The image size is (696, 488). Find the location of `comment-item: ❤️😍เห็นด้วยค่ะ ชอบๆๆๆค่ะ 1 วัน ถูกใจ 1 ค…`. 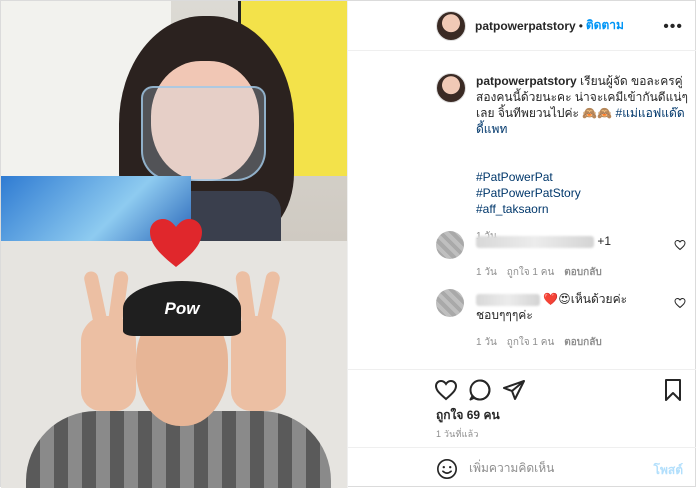

comment-item: ❤️😍เห็นด้วยค่ะ ชอบๆๆๆค่ะ 1 วัน ถูกใจ 1 ค… is located at coordinates (561, 319).